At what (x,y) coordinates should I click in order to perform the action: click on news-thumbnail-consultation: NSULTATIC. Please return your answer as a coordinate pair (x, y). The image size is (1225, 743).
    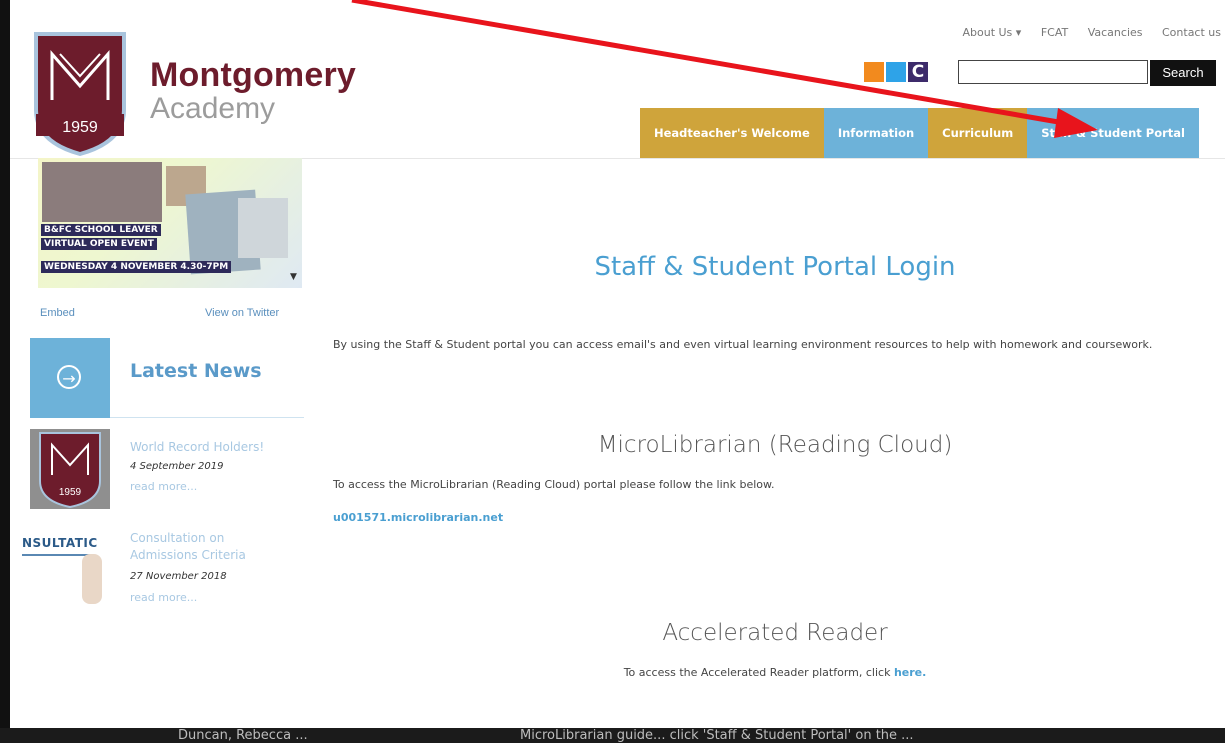
    Looking at the image, I should click on (66, 568).